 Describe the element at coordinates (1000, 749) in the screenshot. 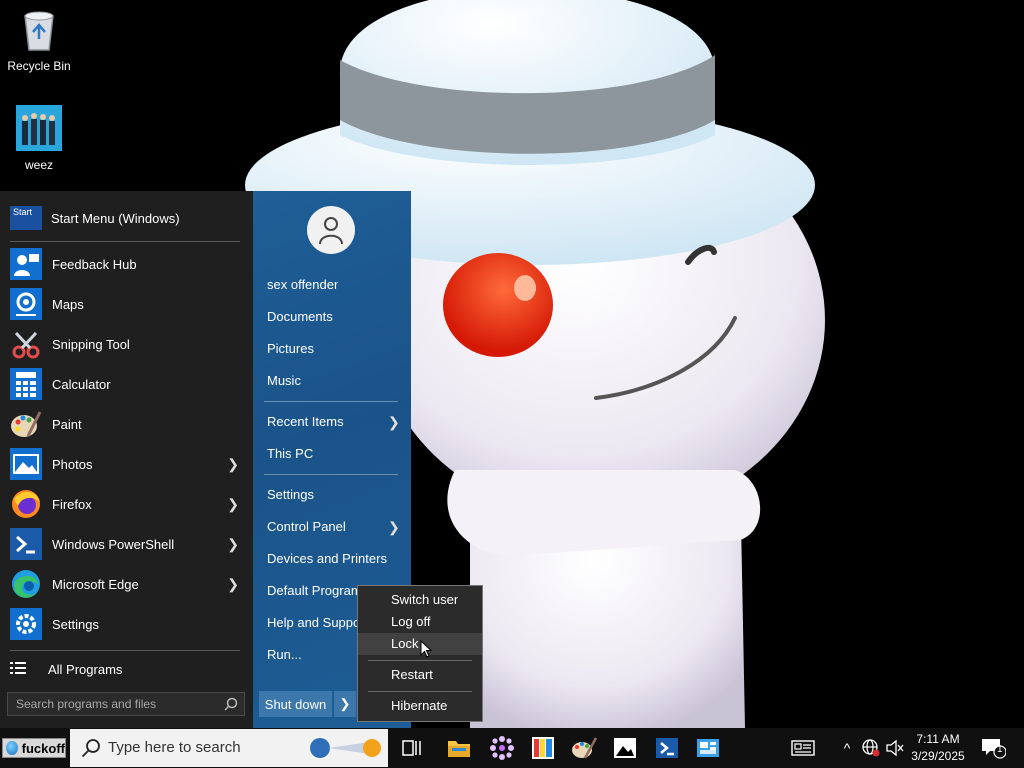

I see `notification-count-badge: 1` at that location.